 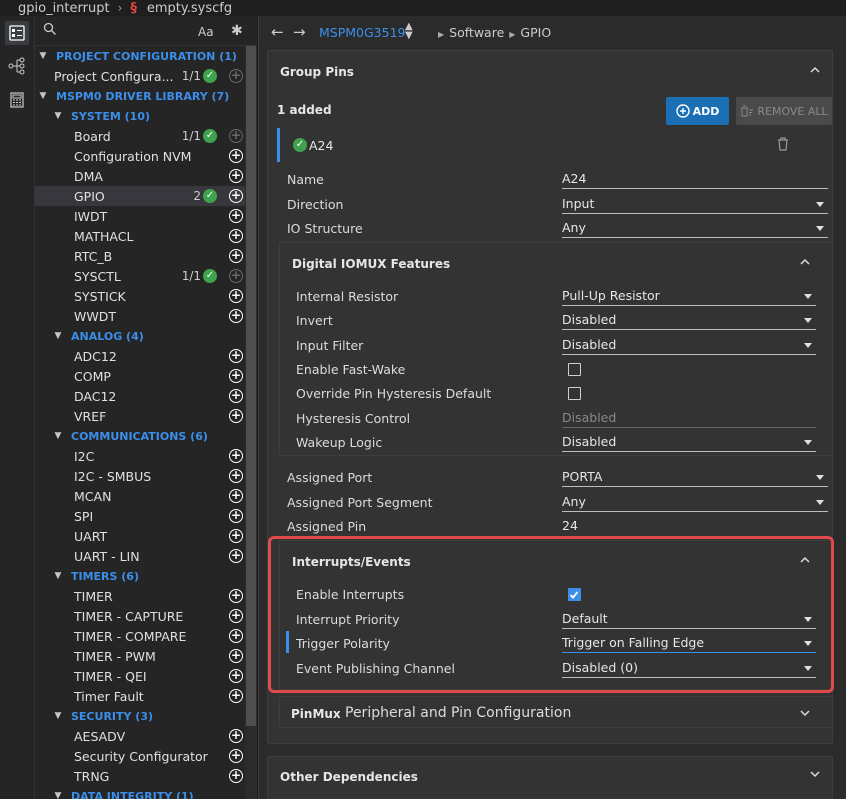 What do you see at coordinates (140, 176) in the screenshot?
I see `tree-item: DMA +` at bounding box center [140, 176].